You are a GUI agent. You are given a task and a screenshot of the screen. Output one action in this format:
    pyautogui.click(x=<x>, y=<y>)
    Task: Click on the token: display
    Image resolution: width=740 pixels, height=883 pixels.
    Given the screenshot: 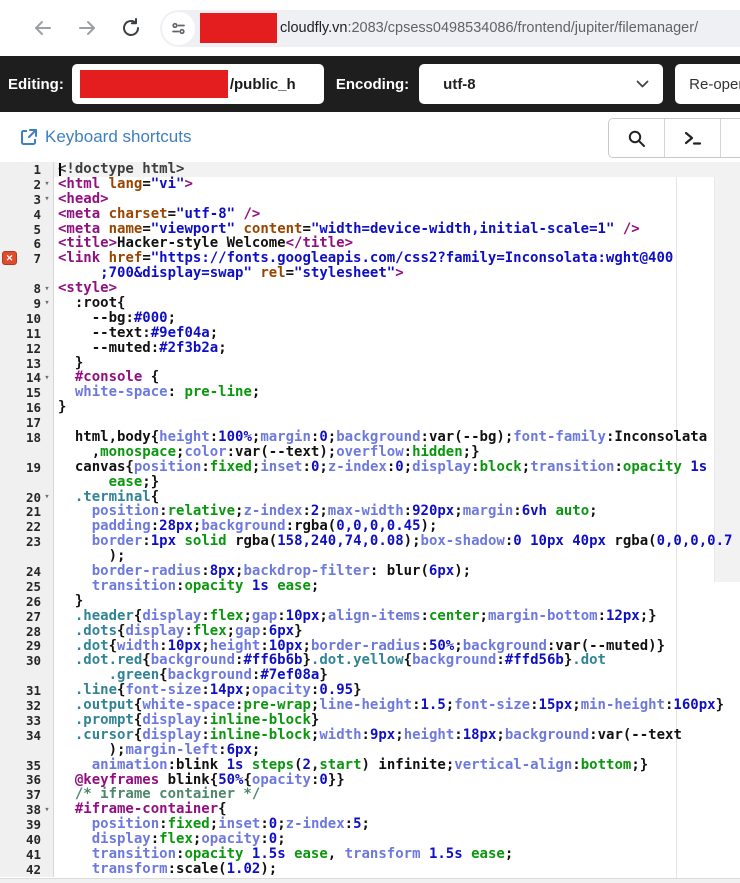 What is the action you would take?
    pyautogui.click(x=121, y=839)
    